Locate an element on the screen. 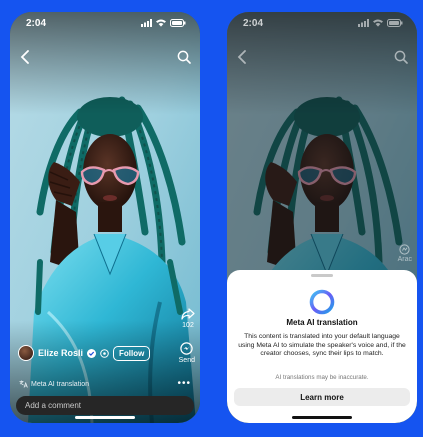  sheet-title: Meta AI translation is located at coordinates (322, 322).